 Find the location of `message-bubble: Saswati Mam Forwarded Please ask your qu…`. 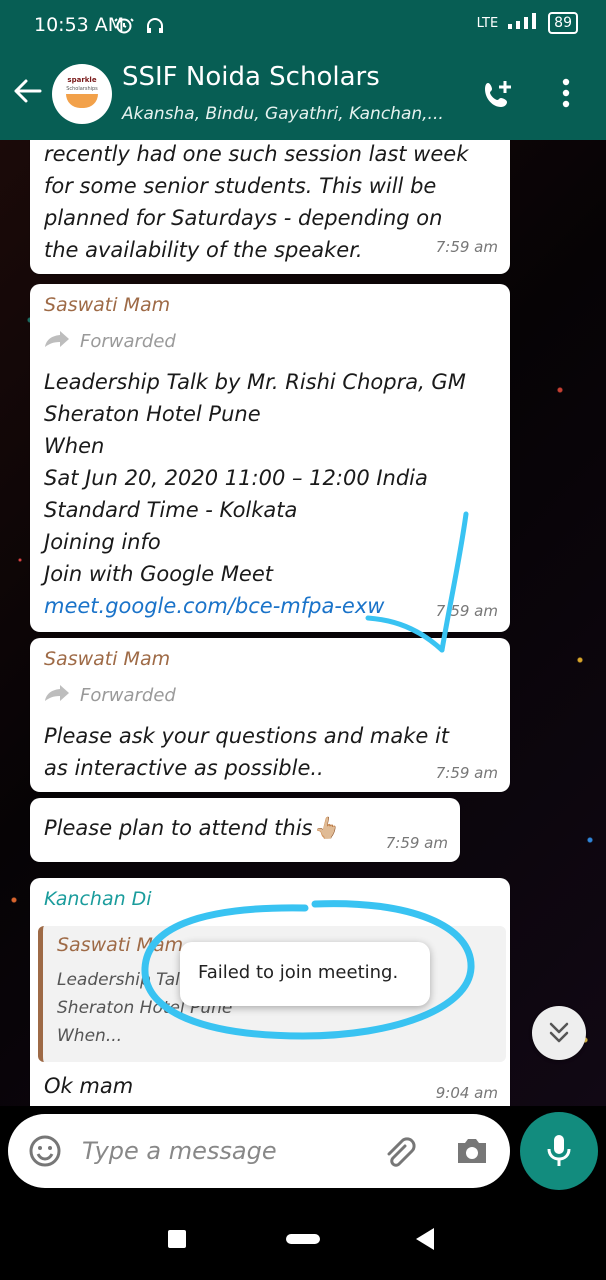

message-bubble: Saswati Mam Forwarded Please ask your qu… is located at coordinates (270, 715).